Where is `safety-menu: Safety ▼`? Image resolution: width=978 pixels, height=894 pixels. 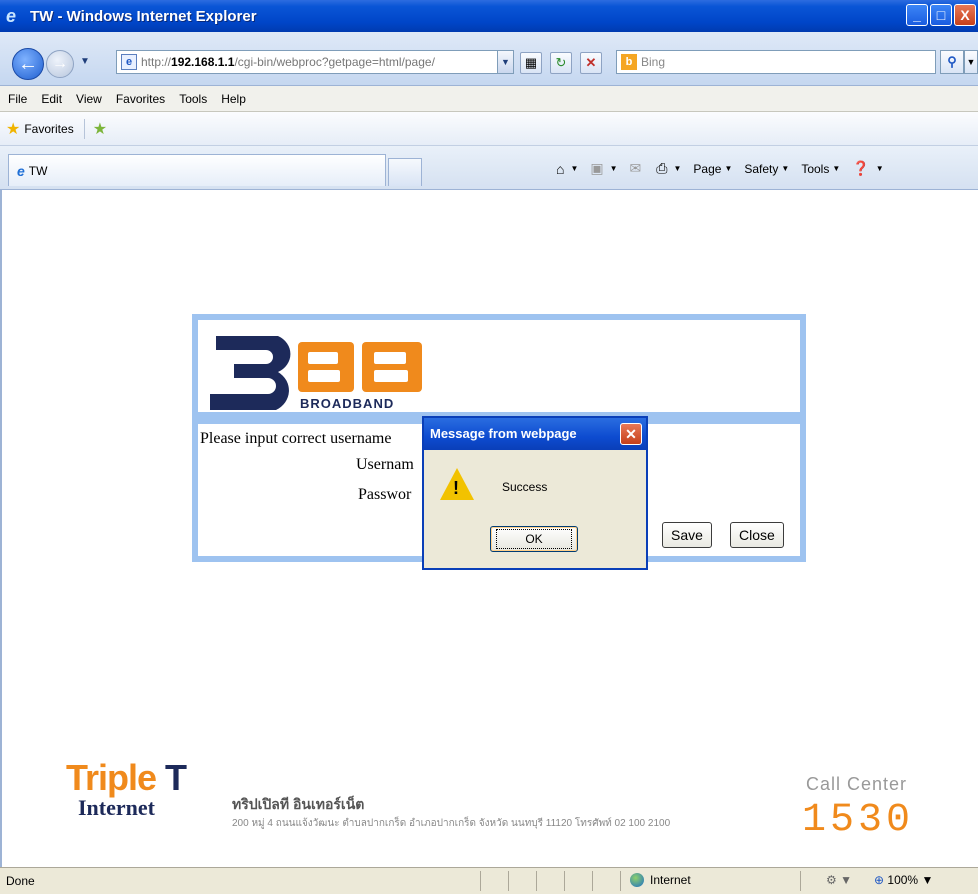 safety-menu: Safety ▼ is located at coordinates (766, 169).